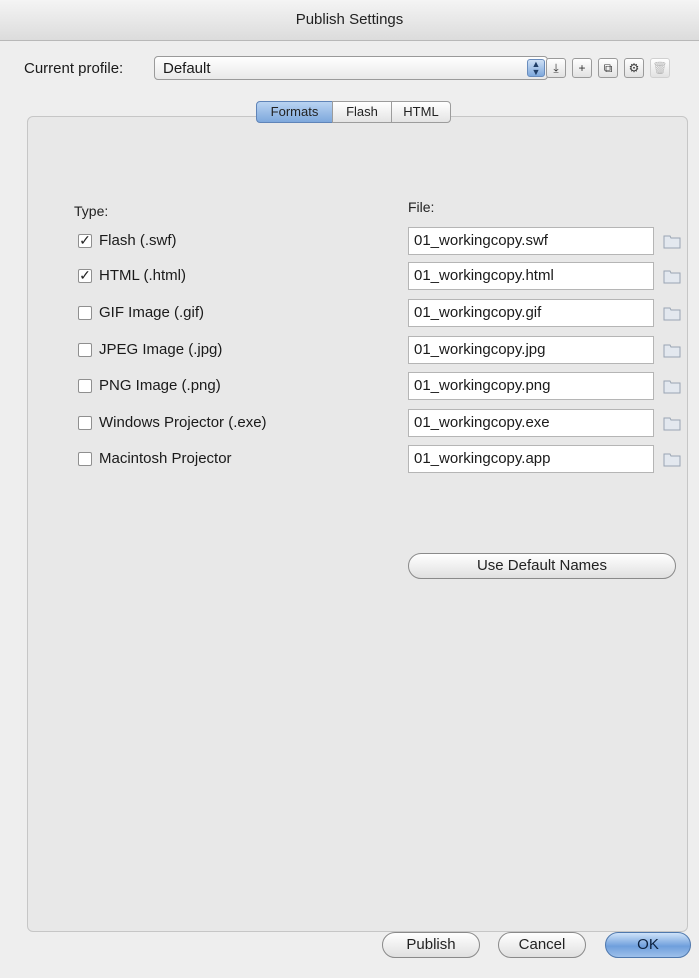 This screenshot has height=978, width=699. I want to click on profile-settings-icon: ⚙, so click(634, 68).